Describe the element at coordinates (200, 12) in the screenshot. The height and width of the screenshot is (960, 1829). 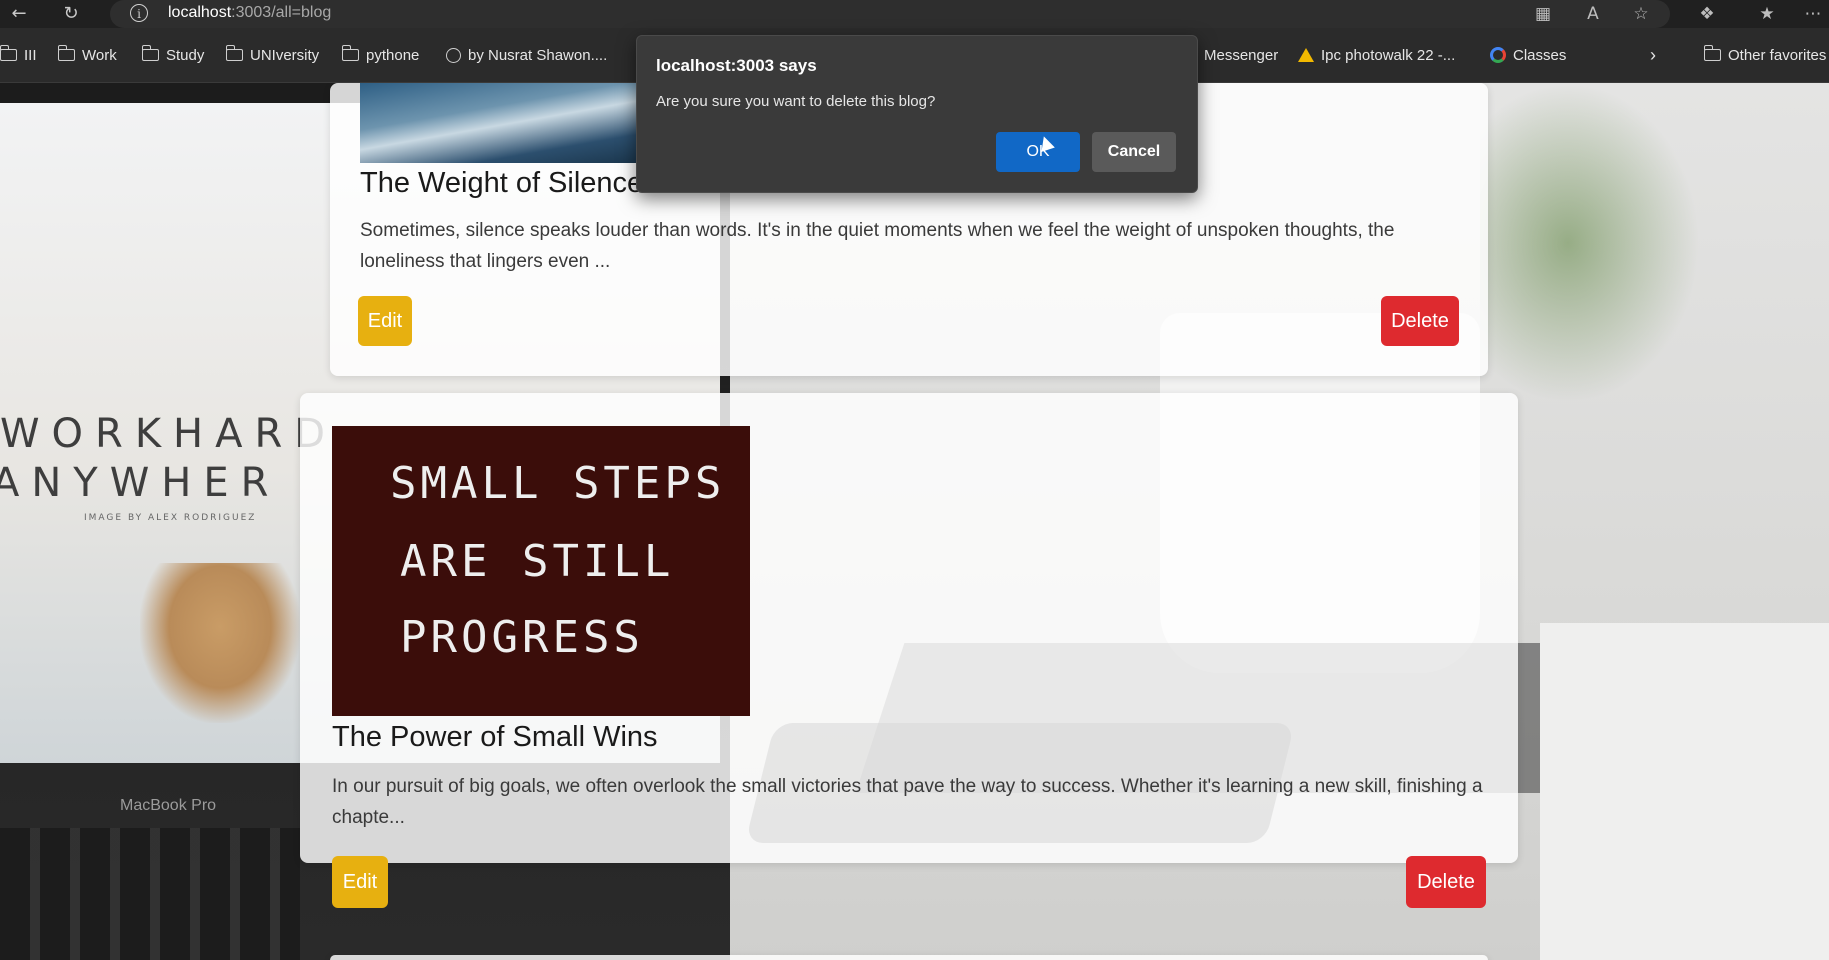
I see `address-host: localhost` at that location.